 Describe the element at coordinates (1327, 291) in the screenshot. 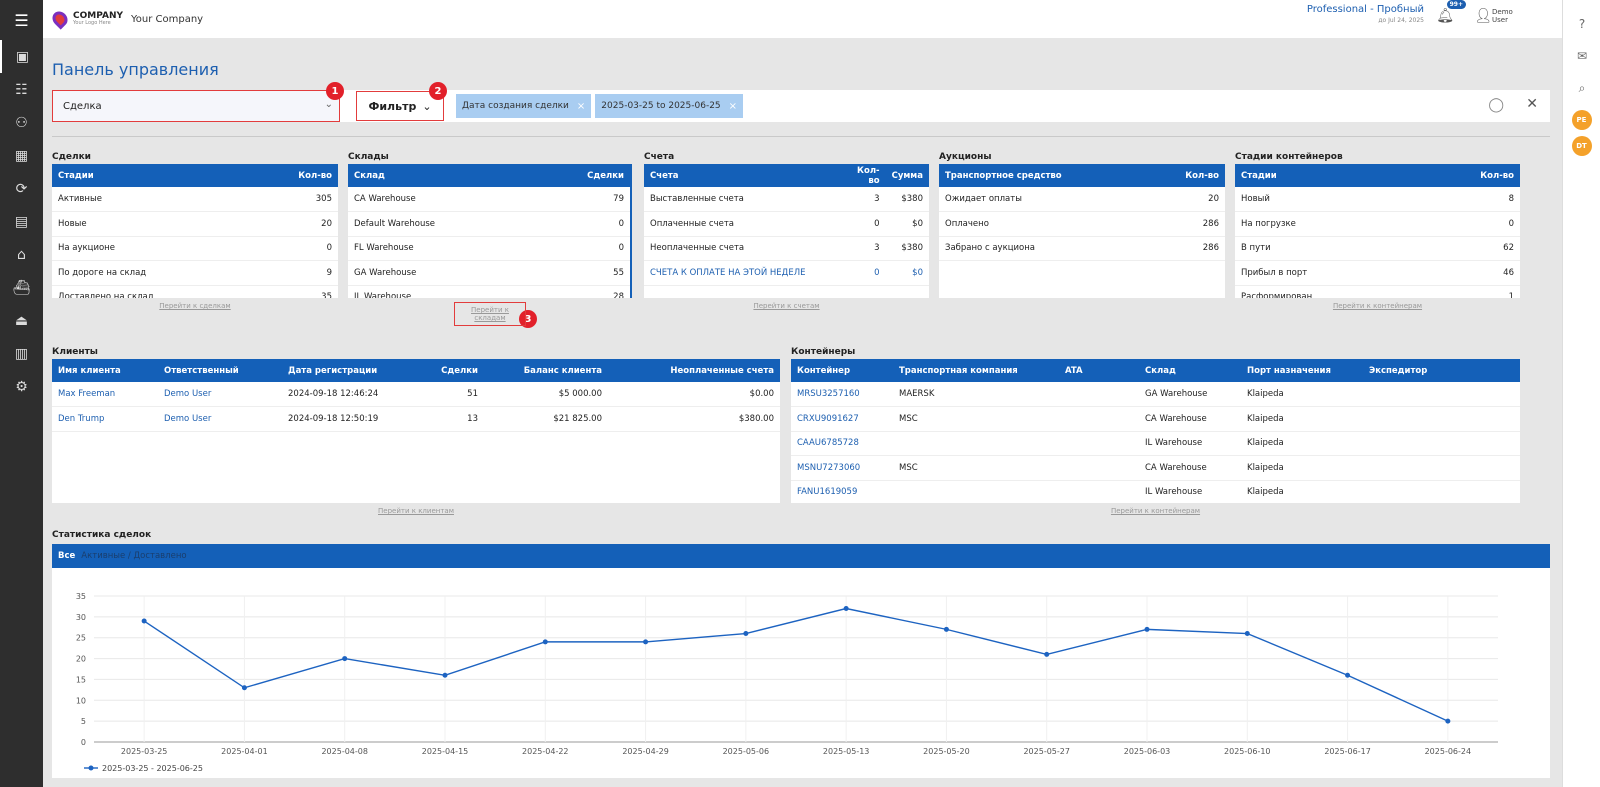

I see `table-cell: Расформирован` at that location.